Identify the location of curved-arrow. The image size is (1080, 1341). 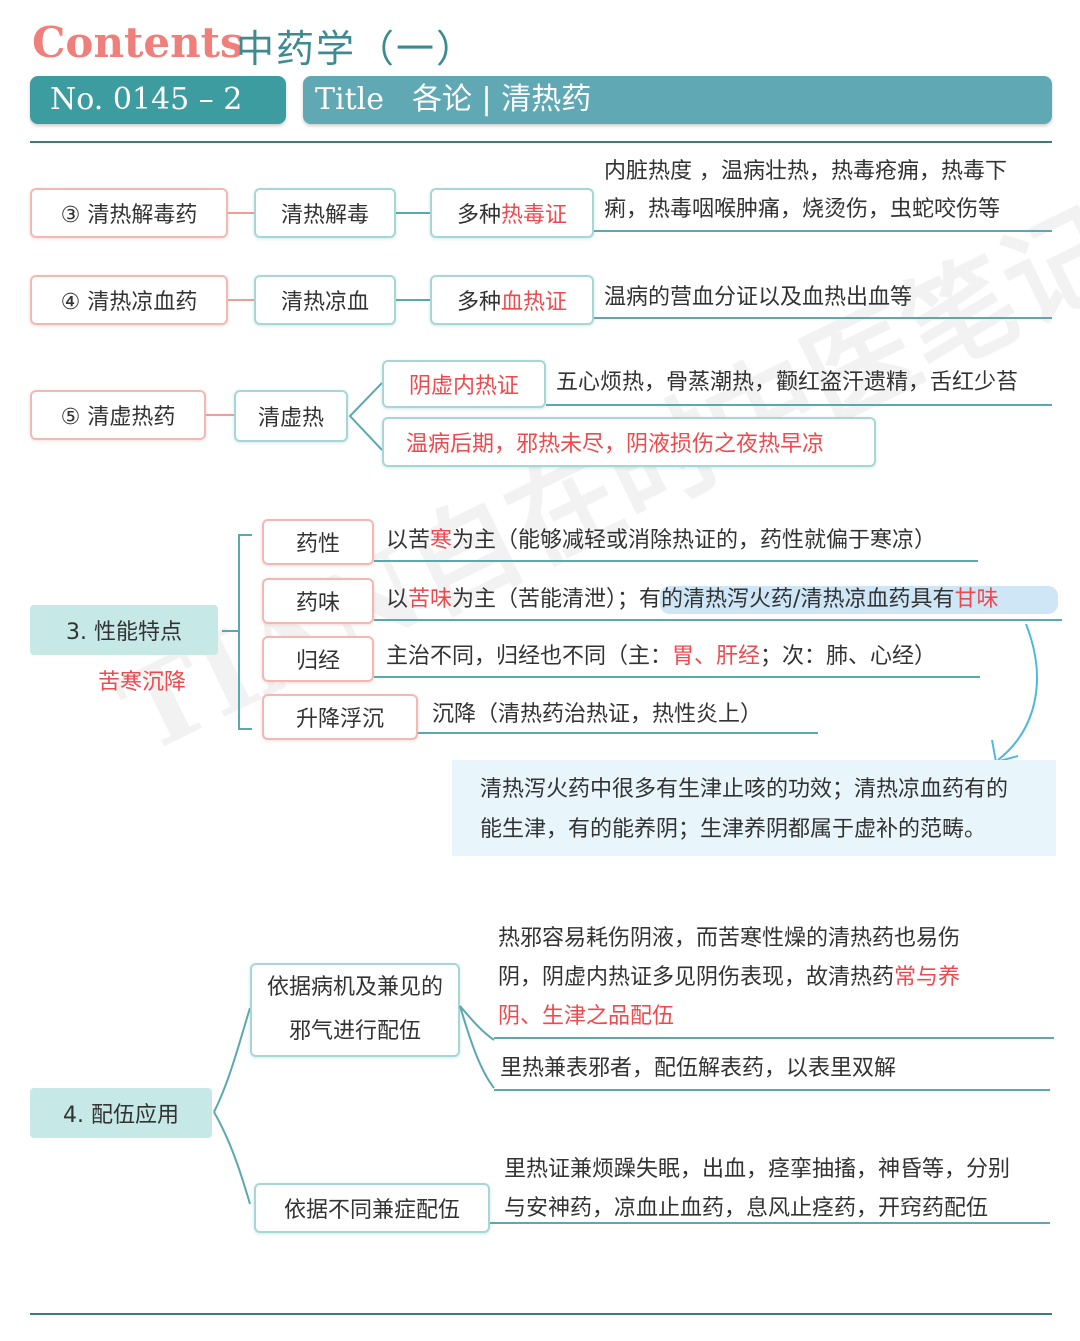
(1014, 693).